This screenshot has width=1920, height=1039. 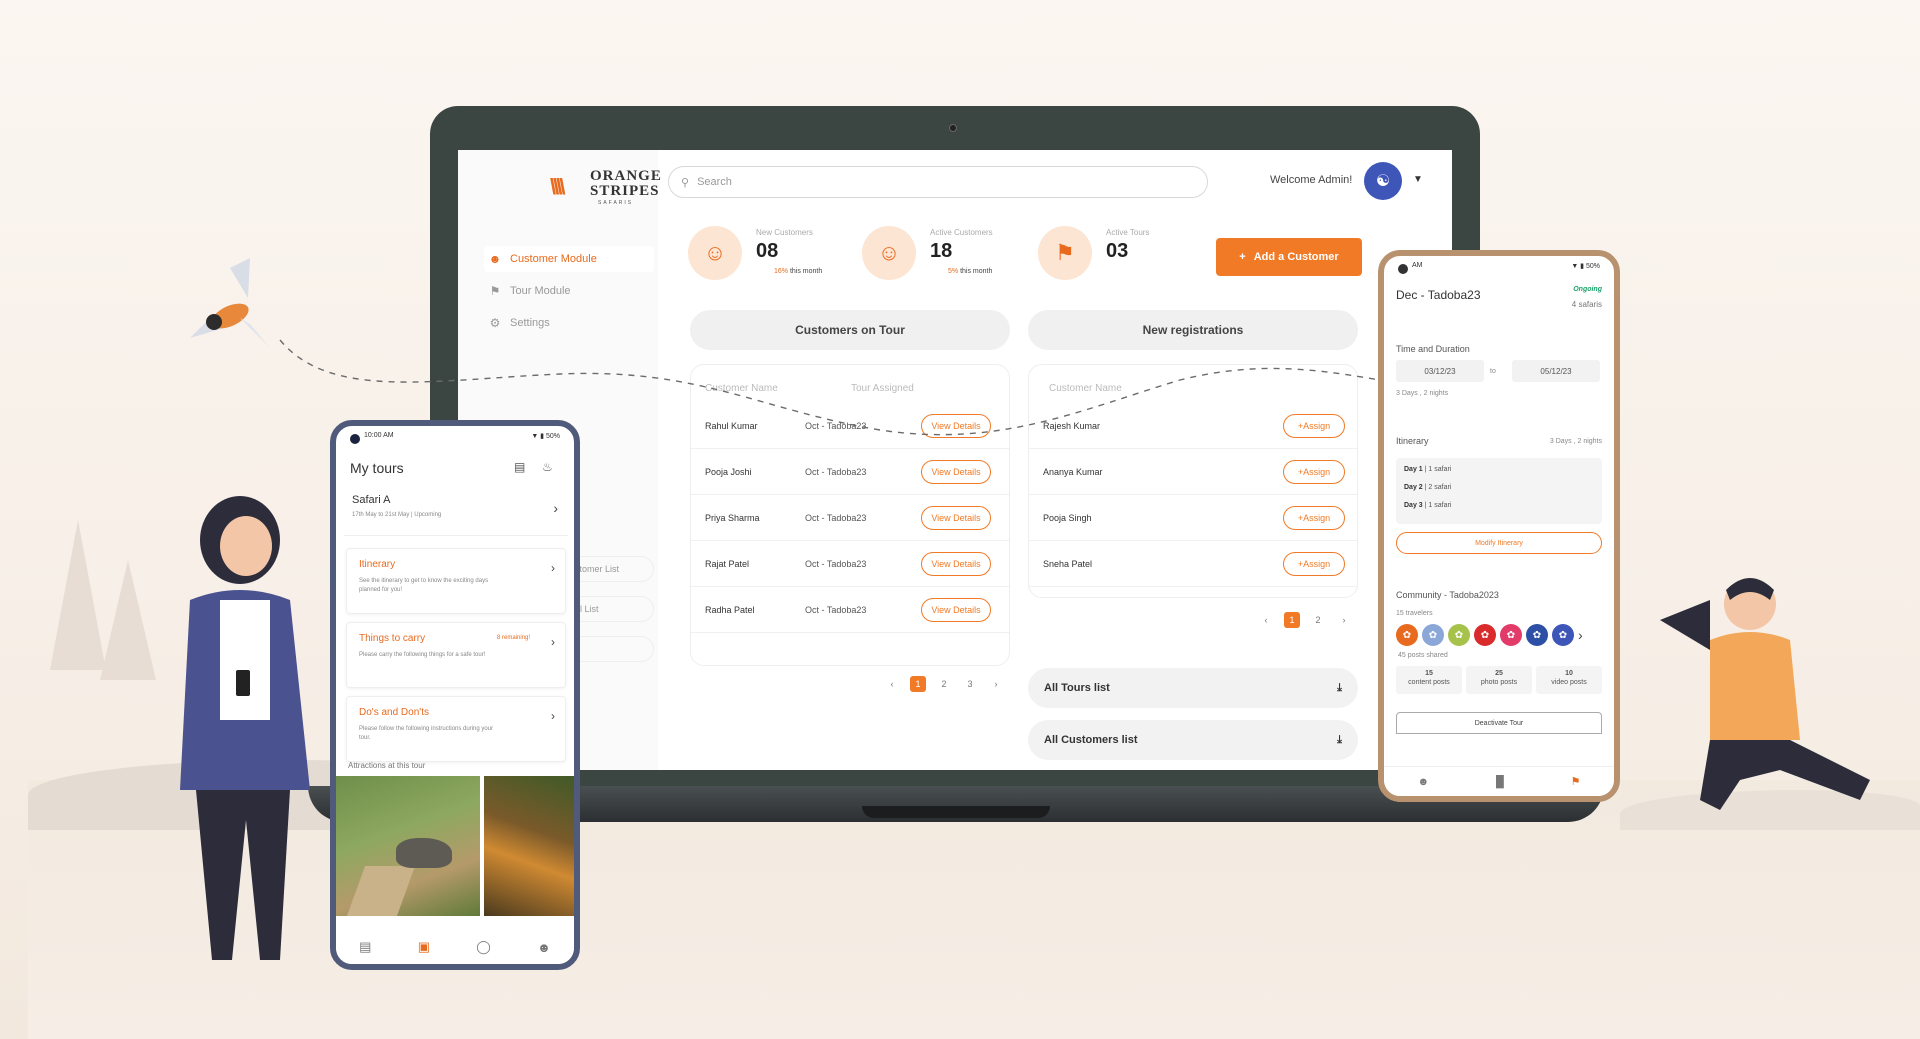 I want to click on traveler-avatars: ✿ ✿ ✿ ✿ ✿ ✿ ✿ ›, so click(x=1489, y=635).